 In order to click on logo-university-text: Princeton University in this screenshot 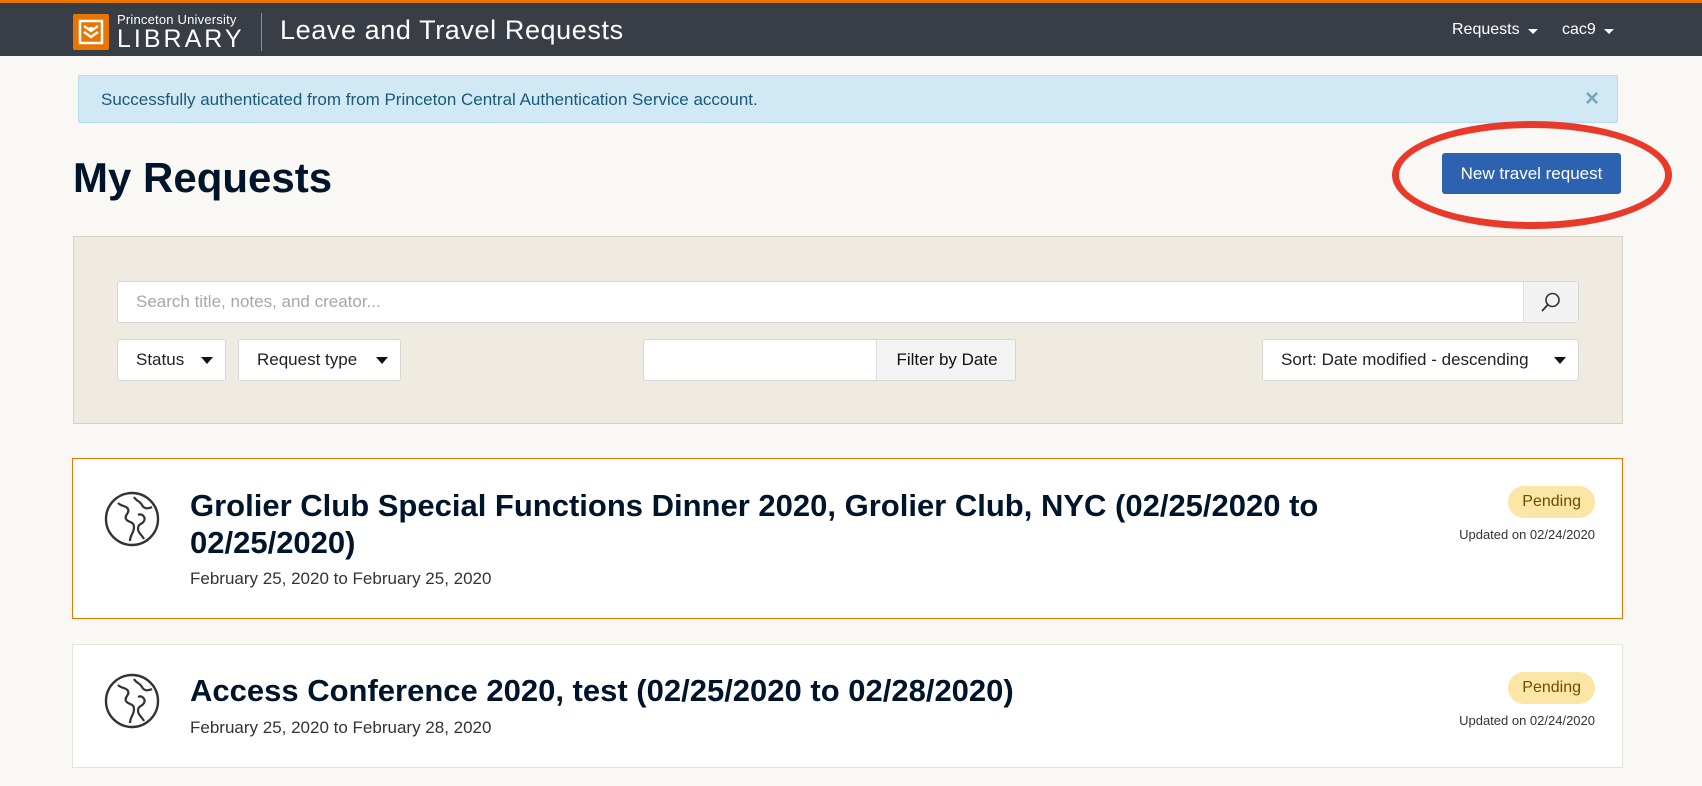, I will do `click(177, 19)`.